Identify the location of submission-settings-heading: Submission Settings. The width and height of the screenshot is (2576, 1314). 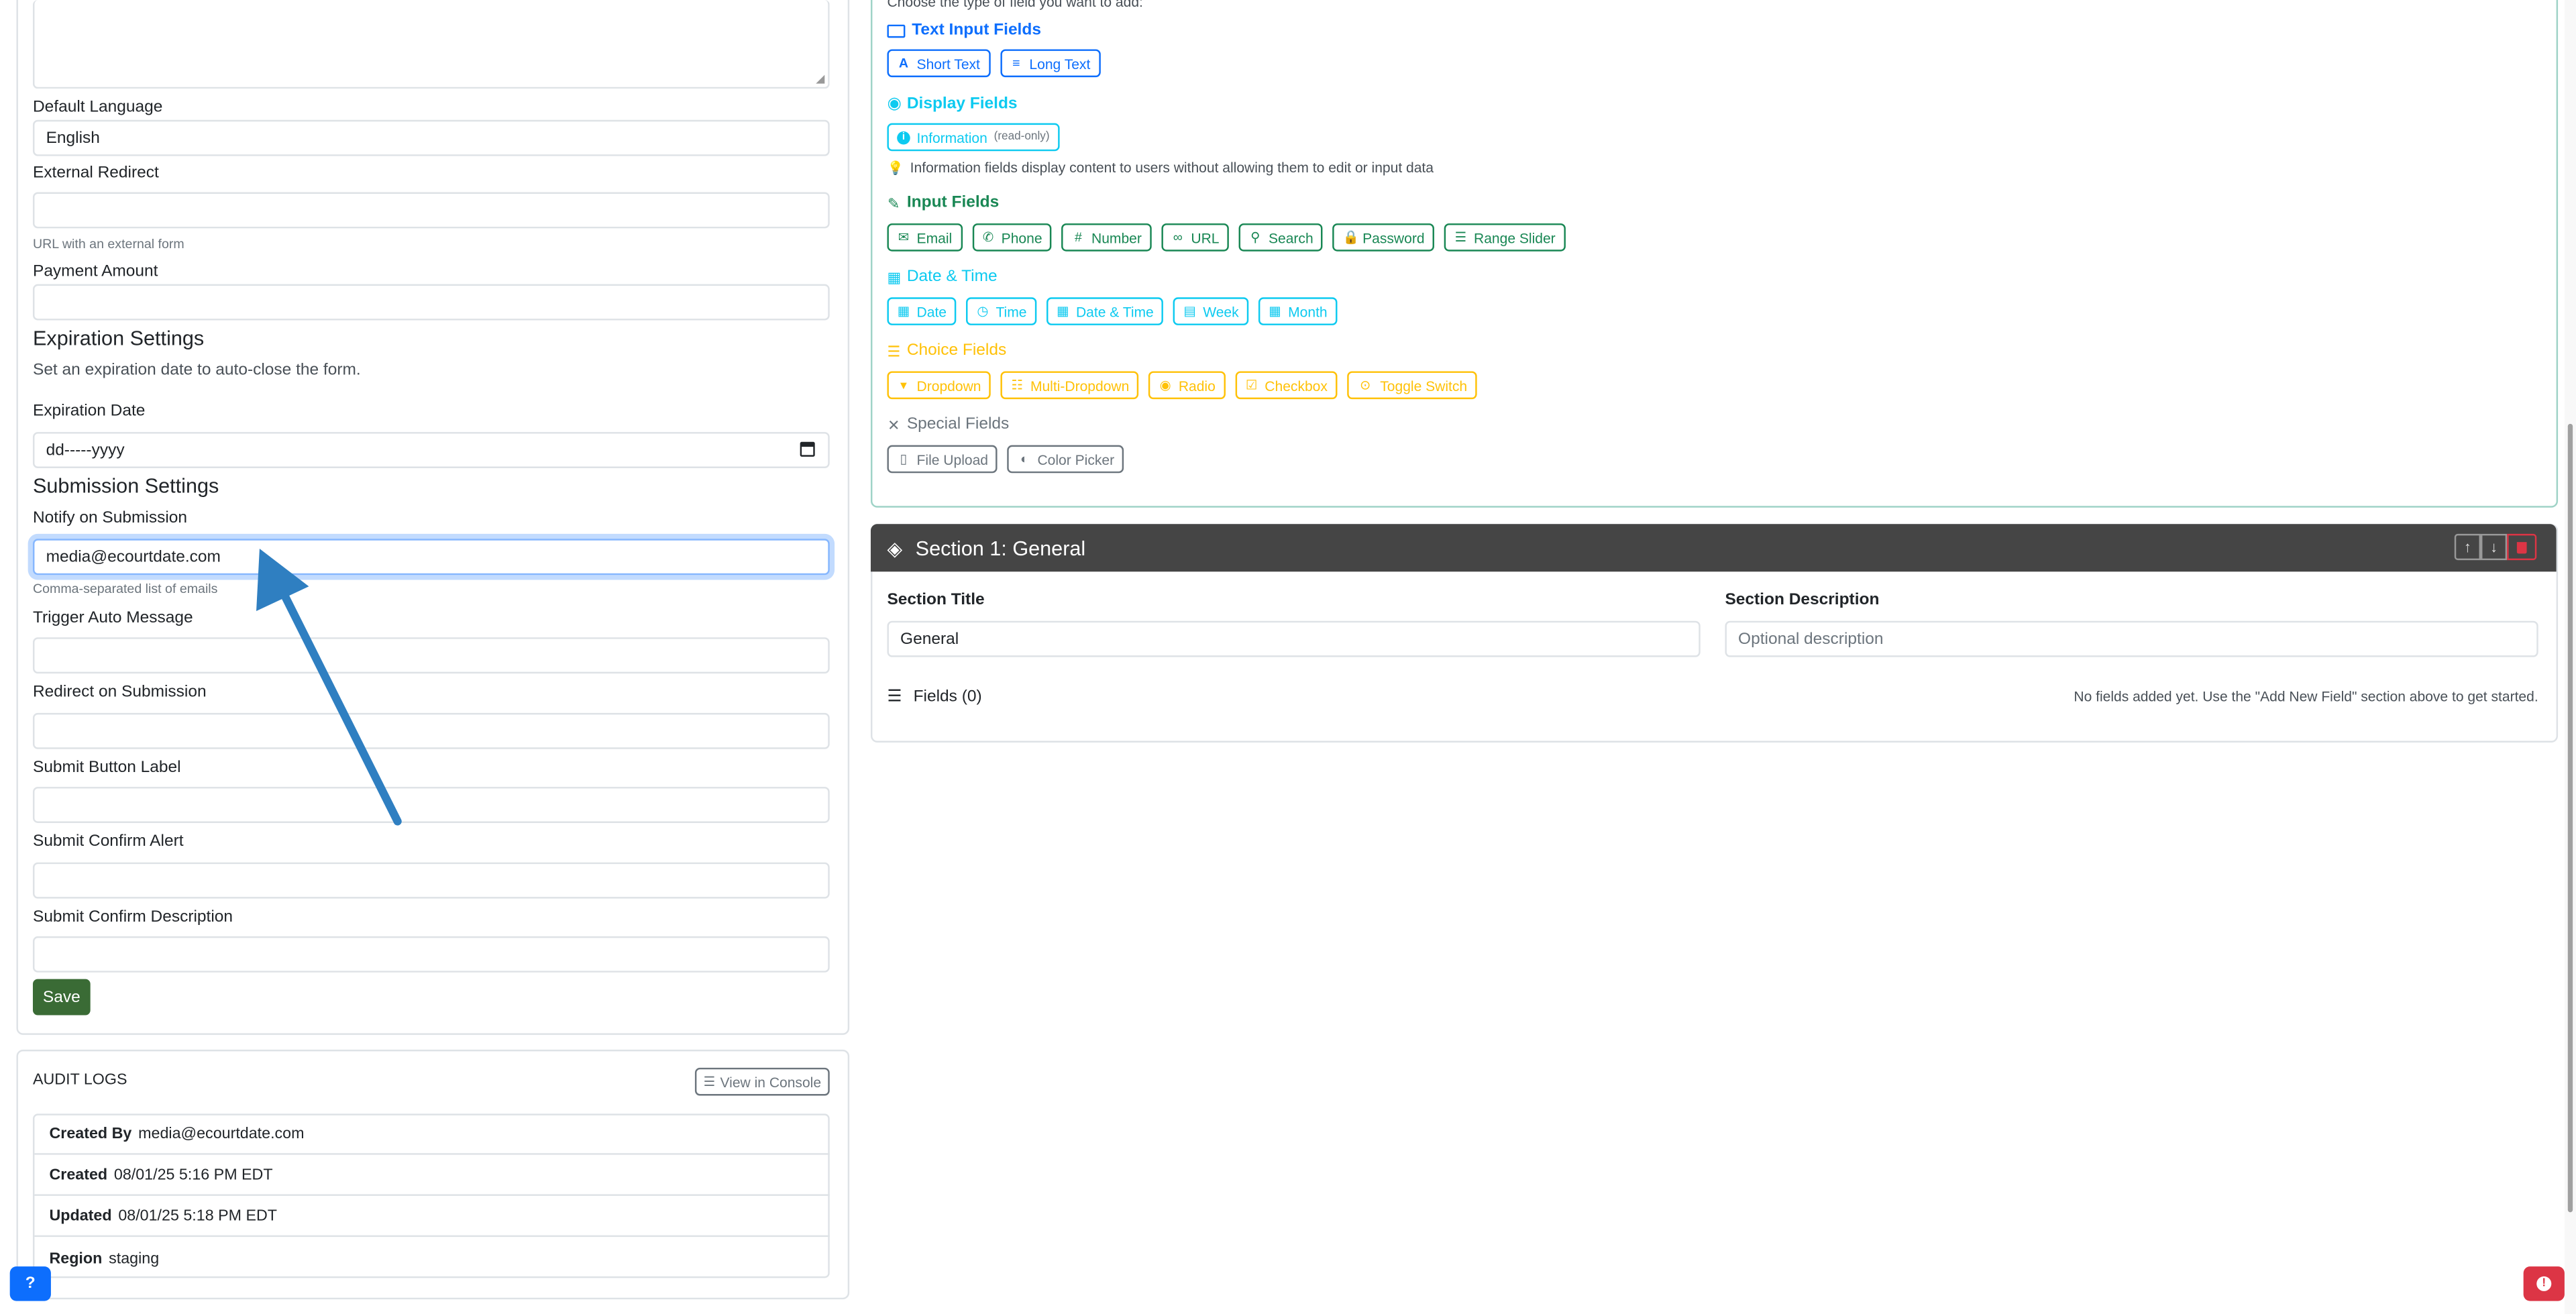
(125, 486).